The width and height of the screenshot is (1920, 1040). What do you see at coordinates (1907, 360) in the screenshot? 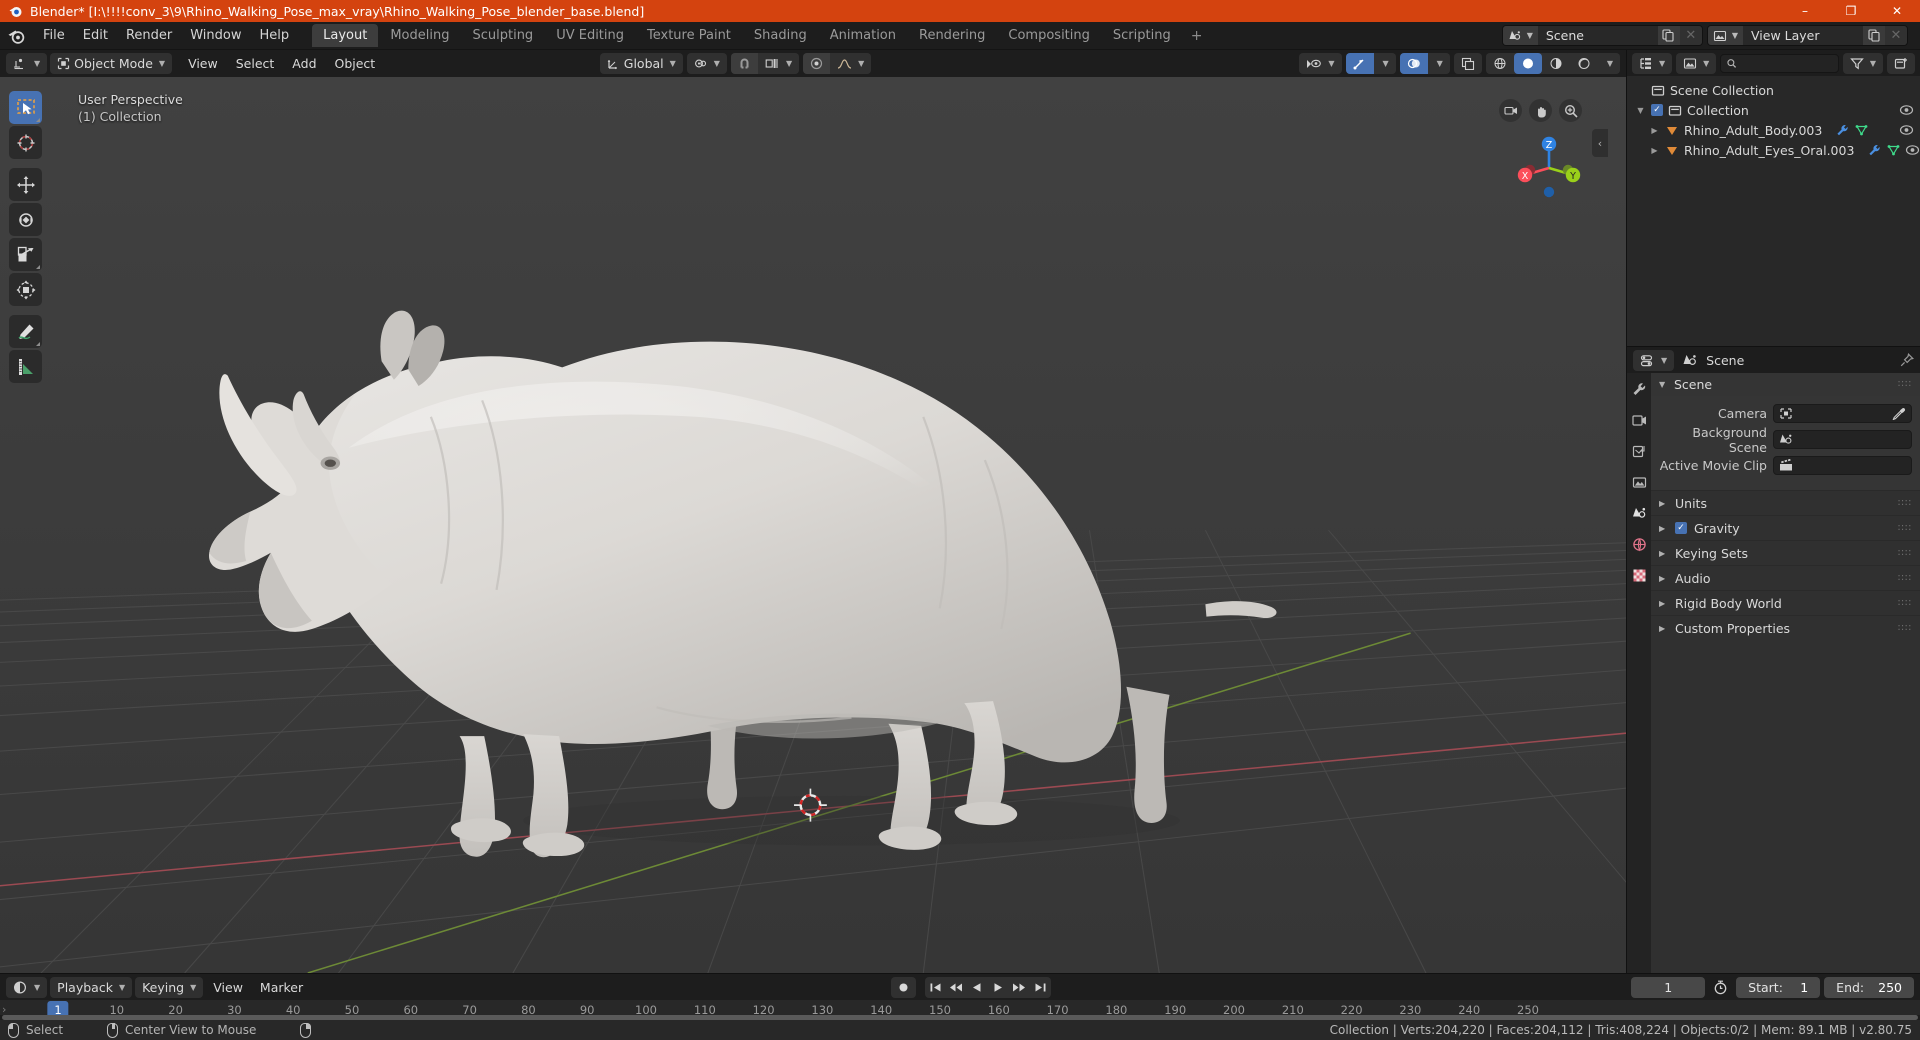
I see `pin-icon` at bounding box center [1907, 360].